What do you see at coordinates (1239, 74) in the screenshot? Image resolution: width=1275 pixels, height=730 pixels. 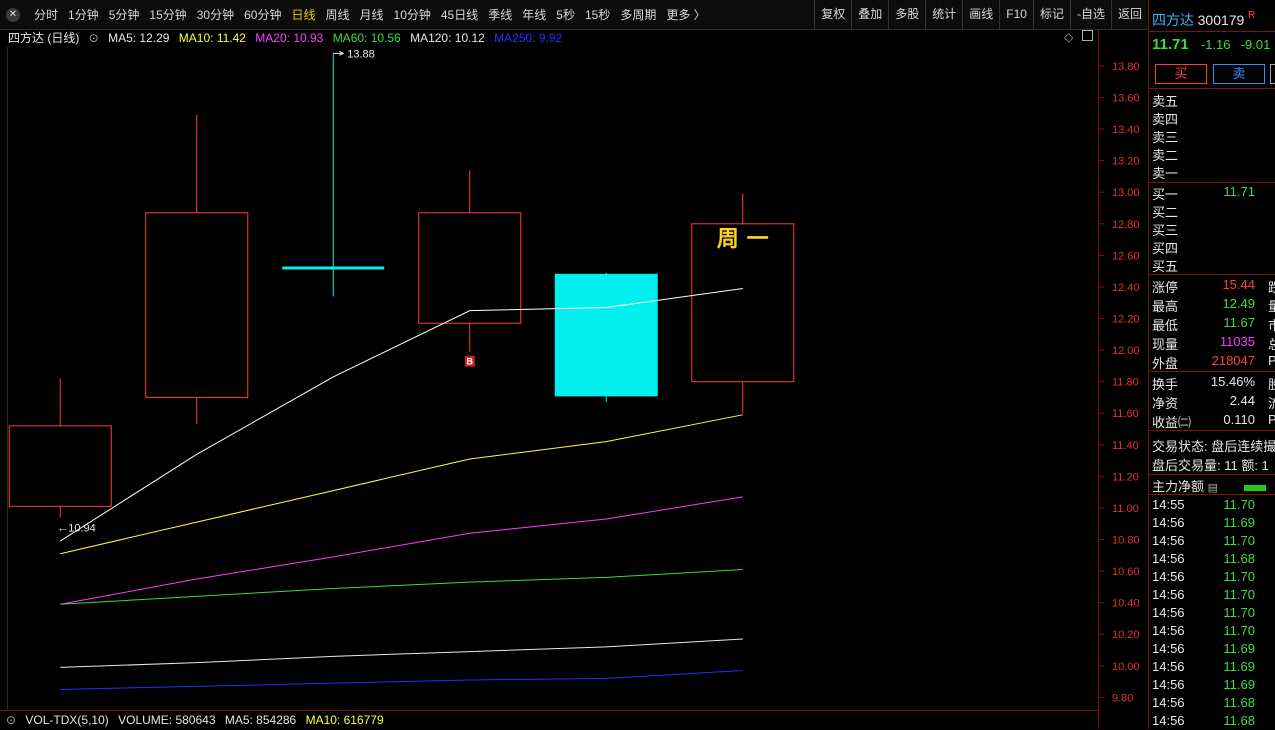 I see `sell-button: 卖` at bounding box center [1239, 74].